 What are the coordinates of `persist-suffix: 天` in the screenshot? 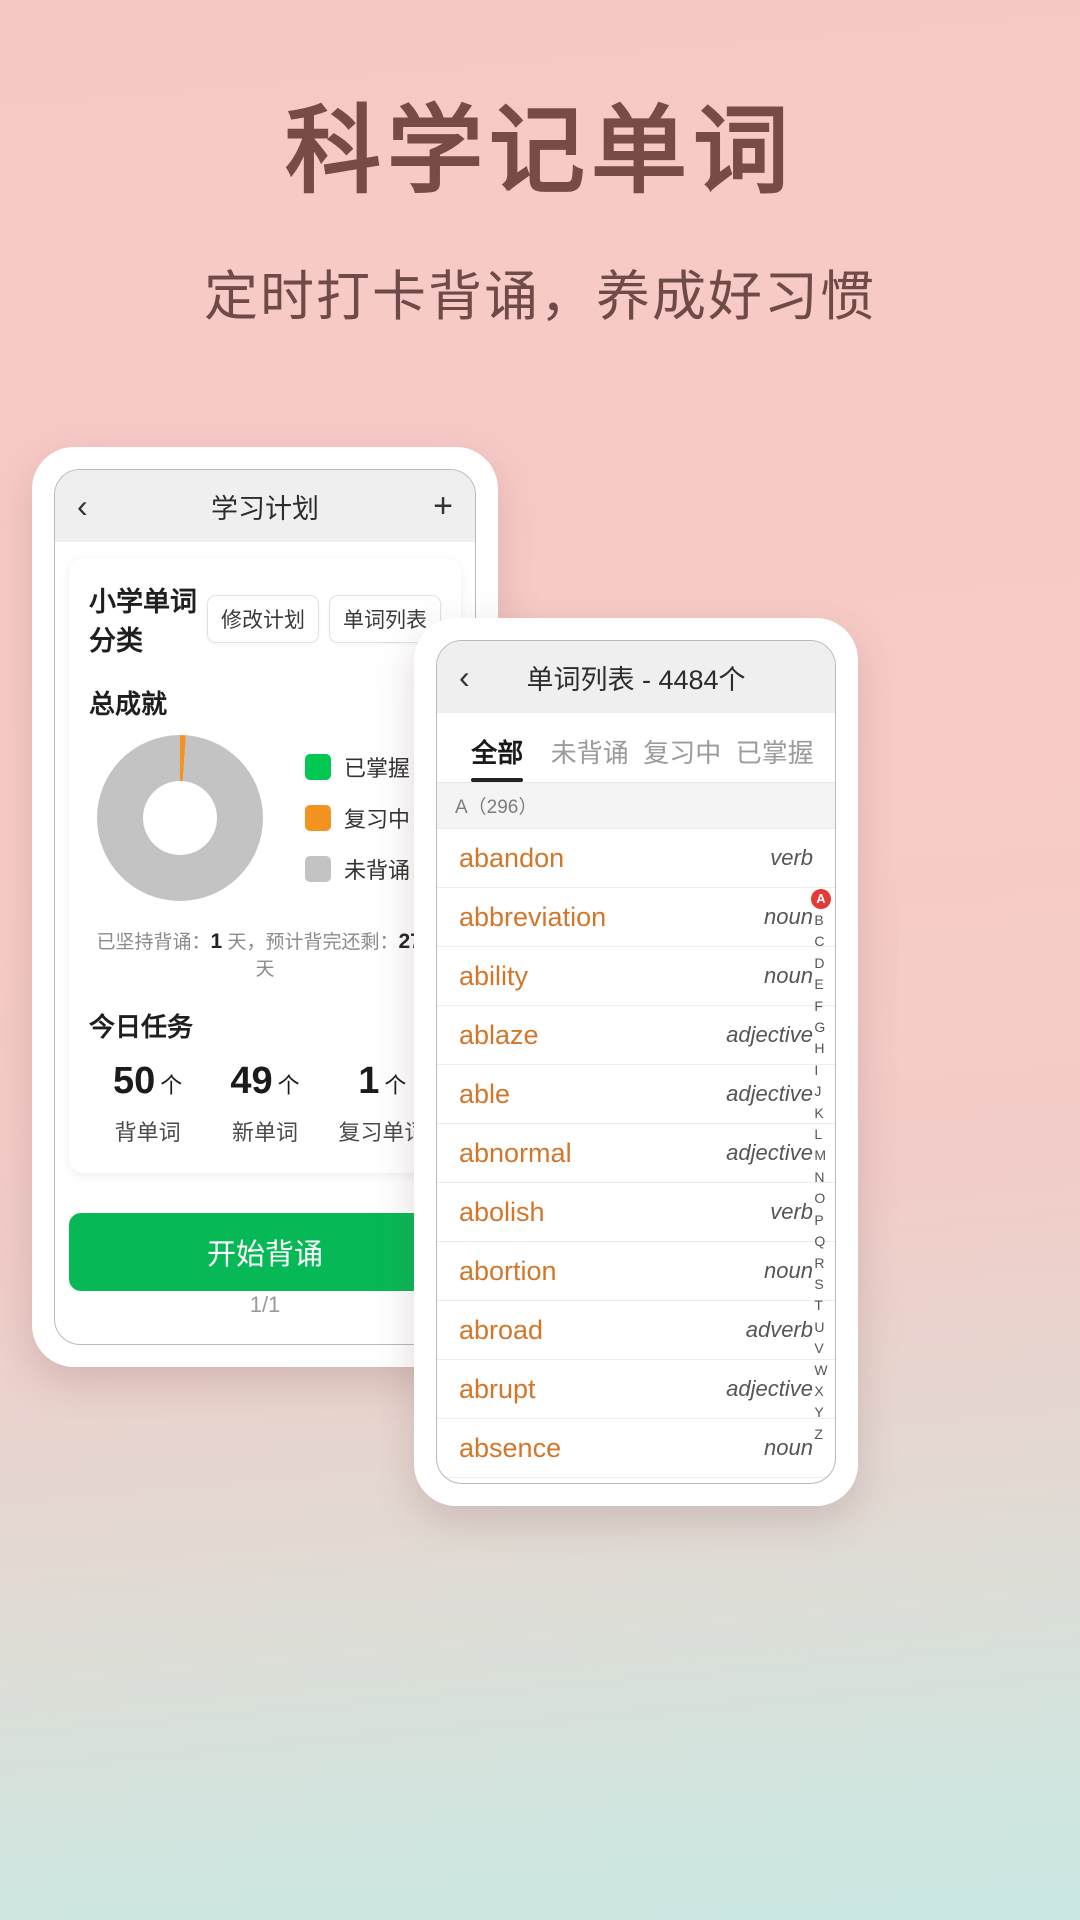 It's located at (265, 969).